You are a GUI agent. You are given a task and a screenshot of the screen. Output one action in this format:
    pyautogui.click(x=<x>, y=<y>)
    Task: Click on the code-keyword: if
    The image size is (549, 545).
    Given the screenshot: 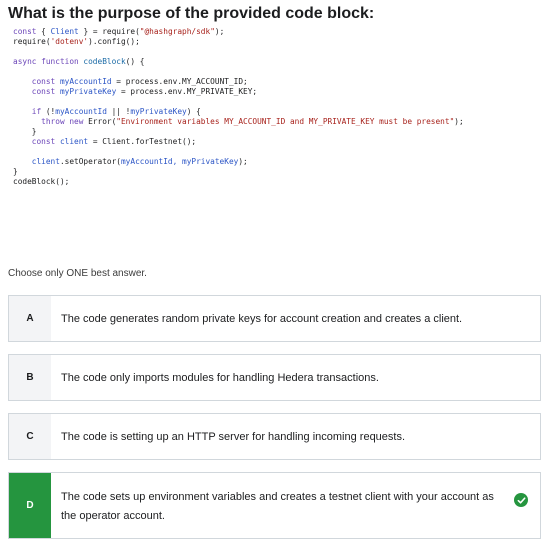 What is the action you would take?
    pyautogui.click(x=36, y=111)
    